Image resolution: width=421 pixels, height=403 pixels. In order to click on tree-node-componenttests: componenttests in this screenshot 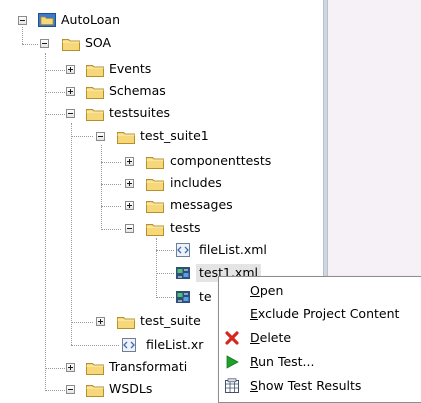, I will do `click(160, 162)`.